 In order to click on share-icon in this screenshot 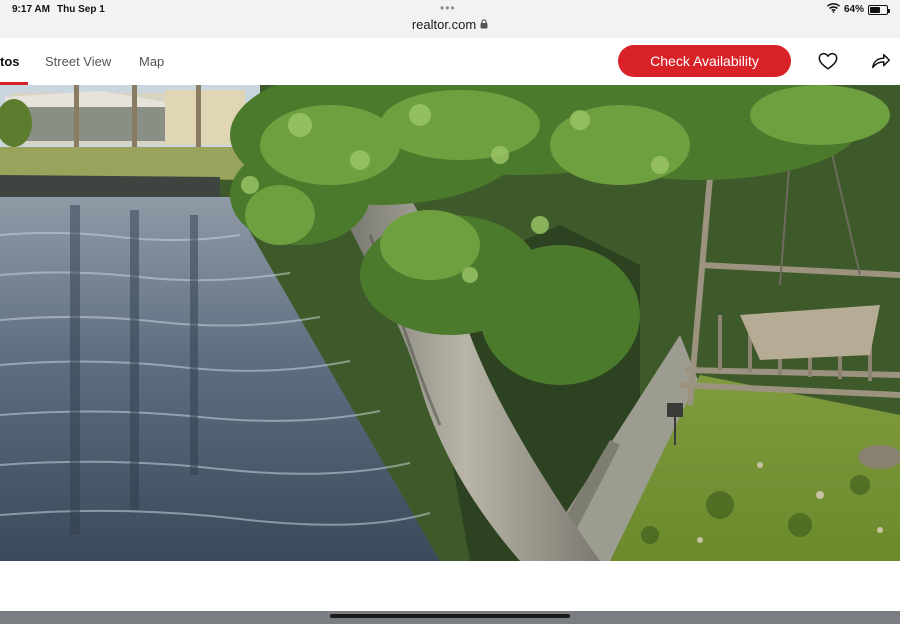, I will do `click(881, 61)`.